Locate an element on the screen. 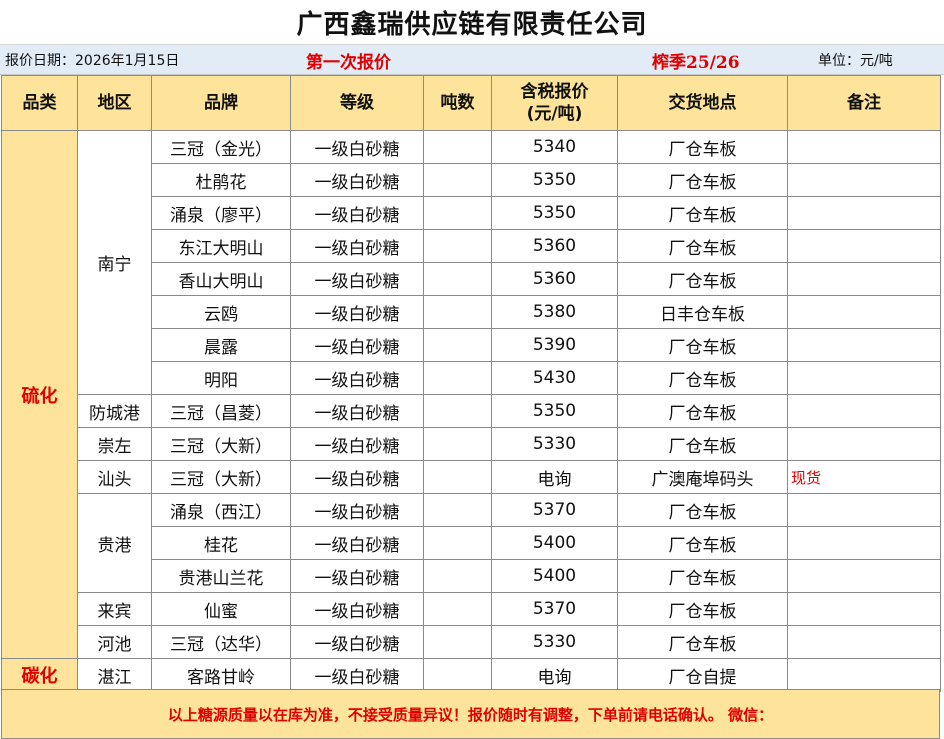 This screenshot has width=944, height=739. info-bar: 报价日期：2026年1月15日 第一次报价 榨季25/26 单位：元/吨 is located at coordinates (472, 60).